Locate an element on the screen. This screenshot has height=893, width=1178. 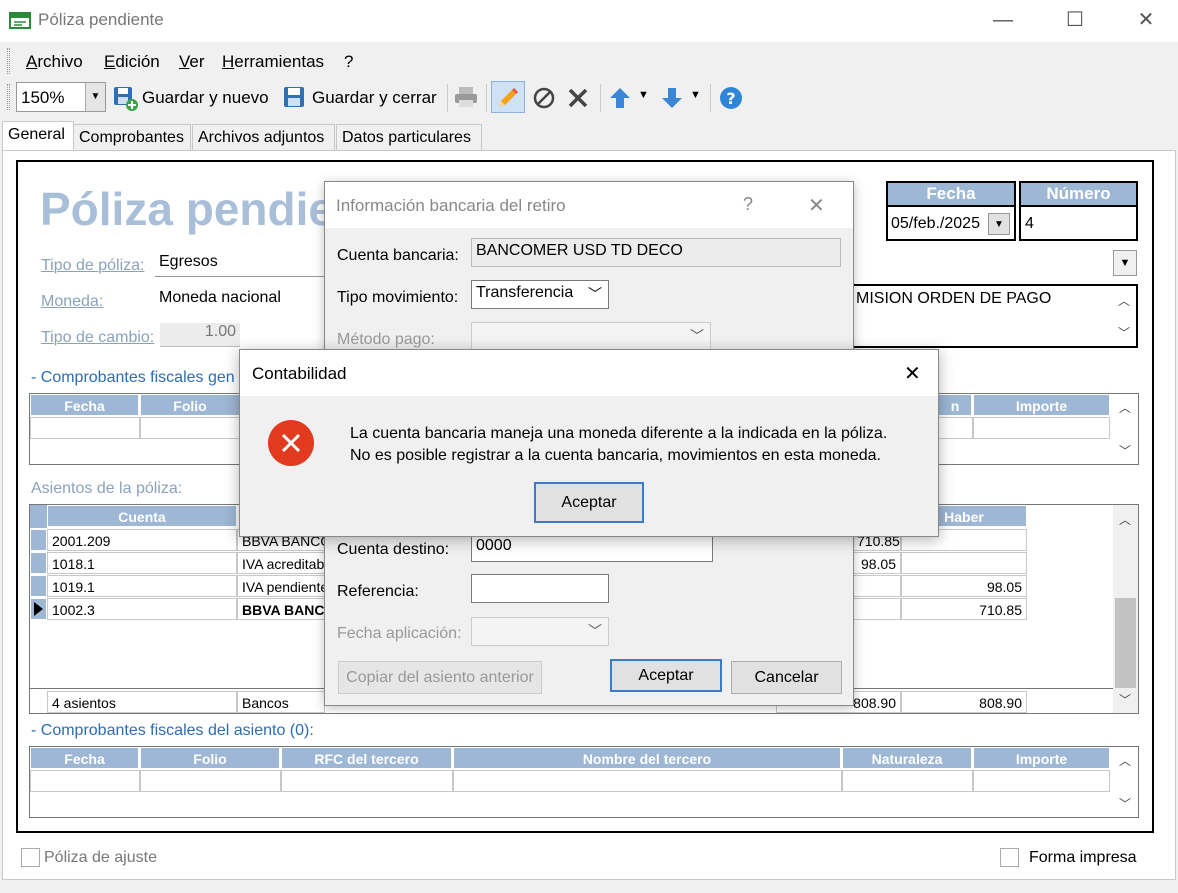
poliza-ajuste-checkbox is located at coordinates (30, 857).